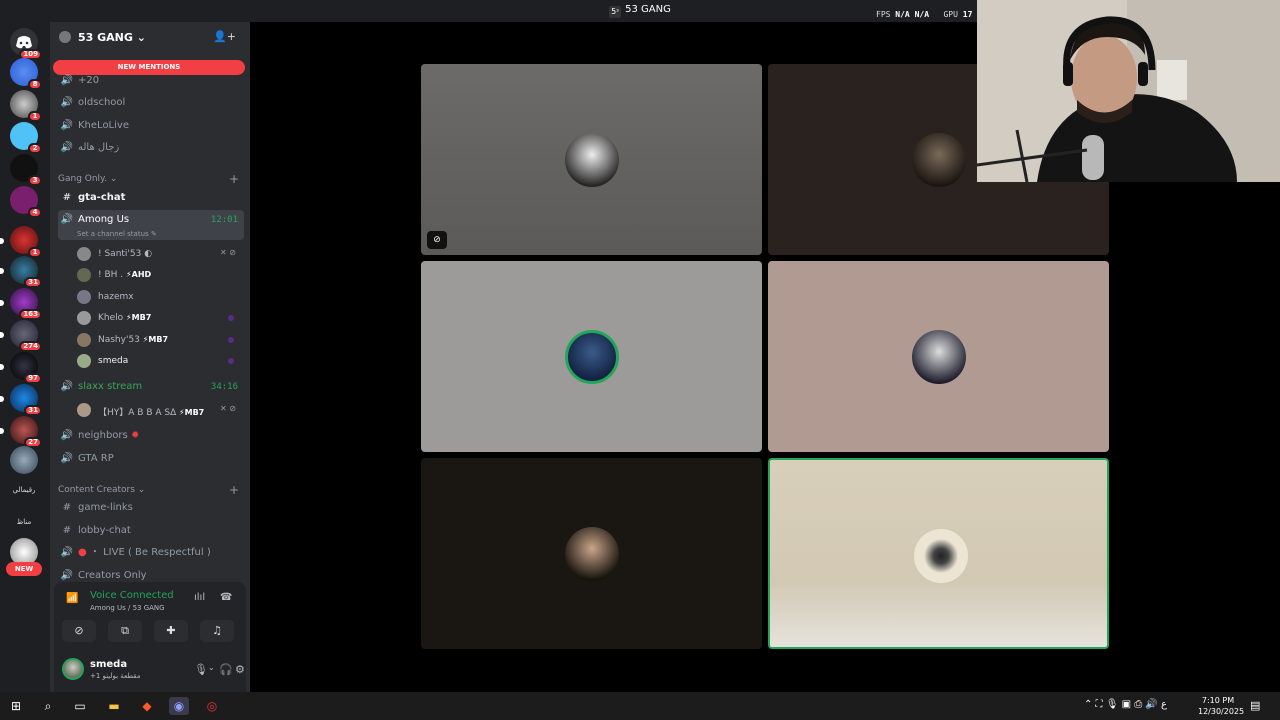  What do you see at coordinates (151, 531) in the screenshot?
I see `text-channel: # lobby-chat` at bounding box center [151, 531].